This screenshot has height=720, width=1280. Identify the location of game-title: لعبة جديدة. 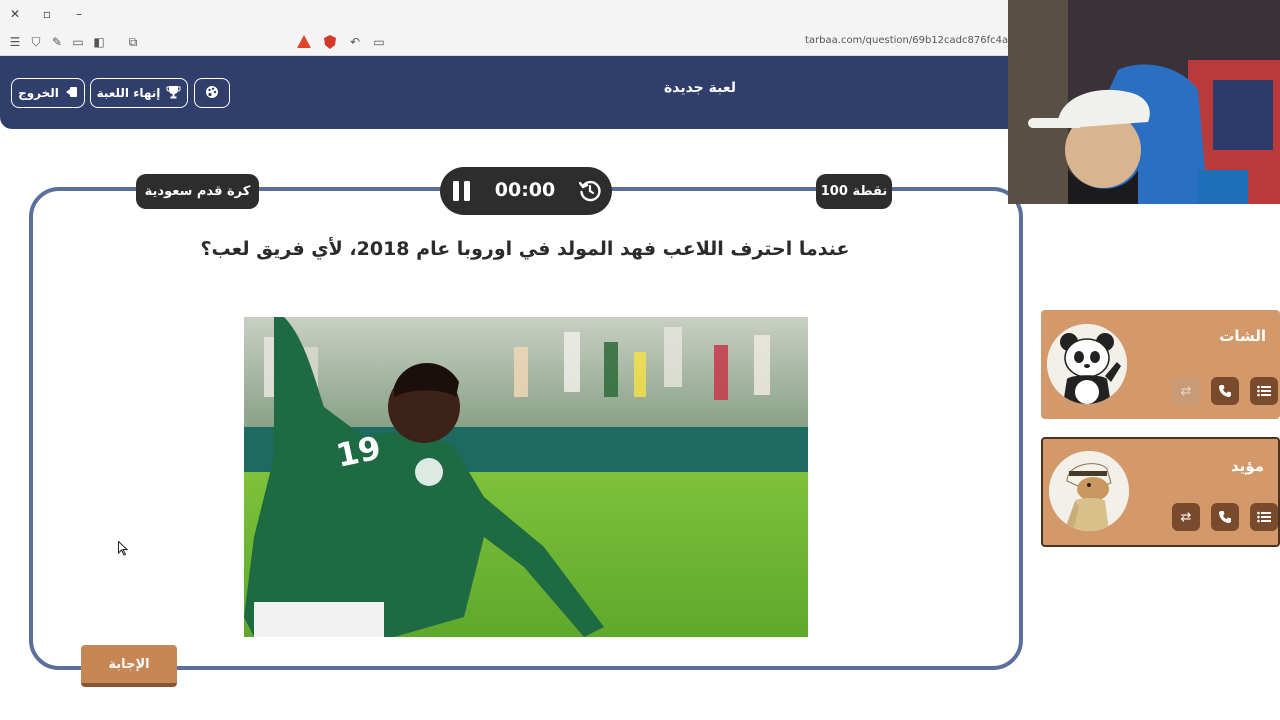
(700, 88).